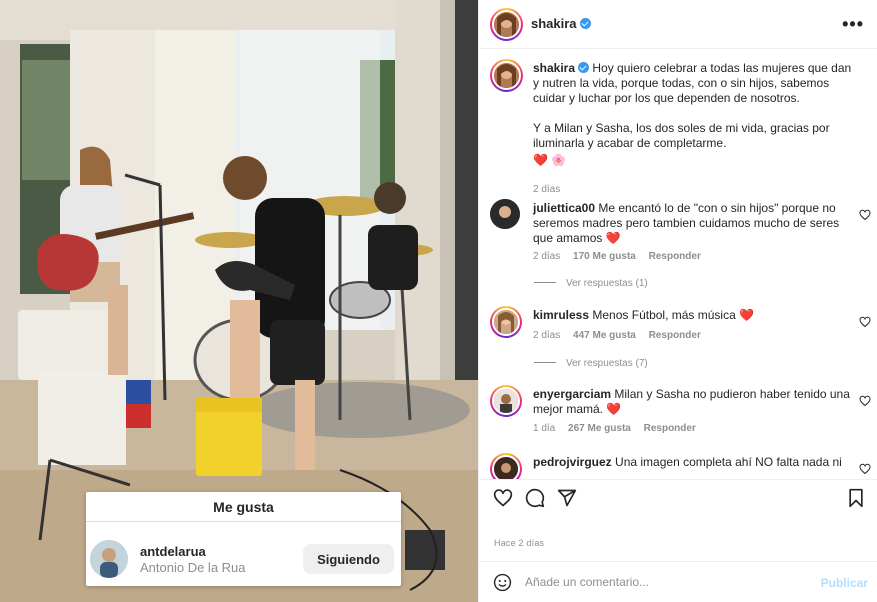 This screenshot has height=602, width=877. What do you see at coordinates (844, 583) in the screenshot?
I see `publish-button: Publicar` at bounding box center [844, 583].